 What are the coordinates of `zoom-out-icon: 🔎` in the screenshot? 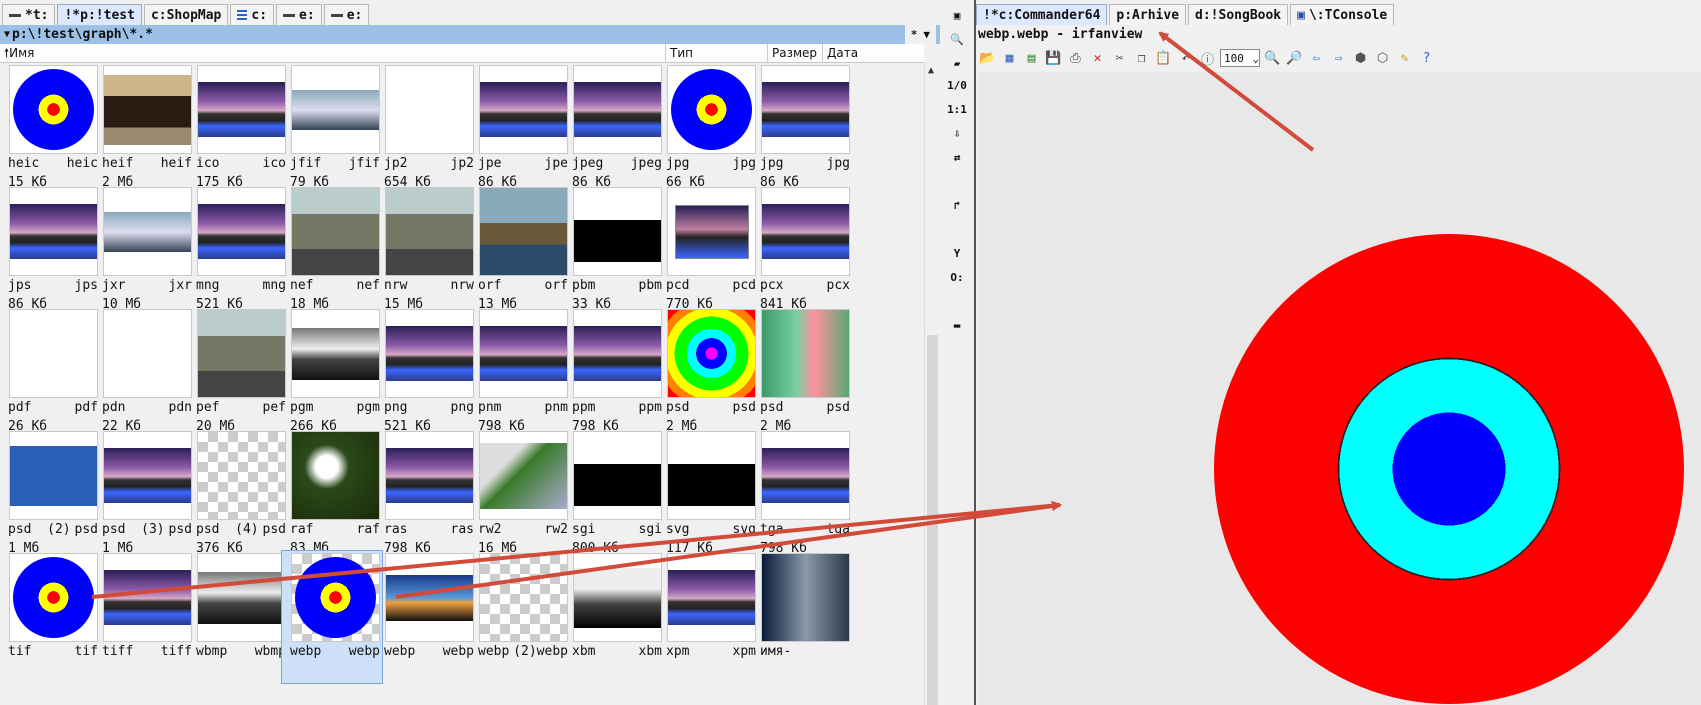 It's located at (1294, 58).